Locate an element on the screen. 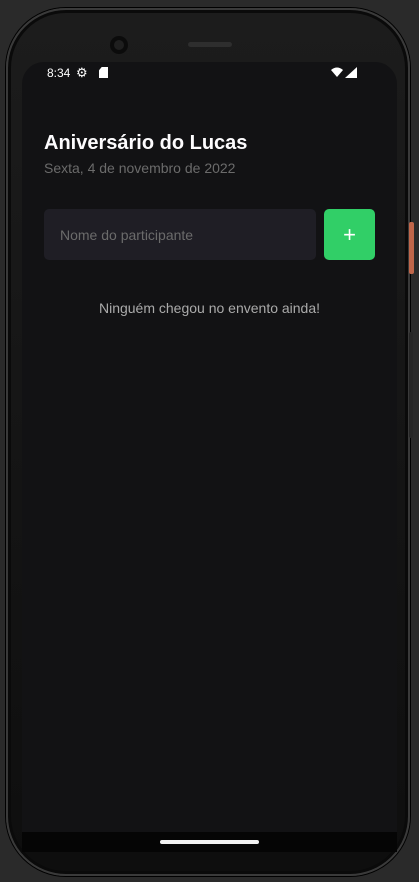 The height and width of the screenshot is (882, 419). home-indicator is located at coordinates (209, 842).